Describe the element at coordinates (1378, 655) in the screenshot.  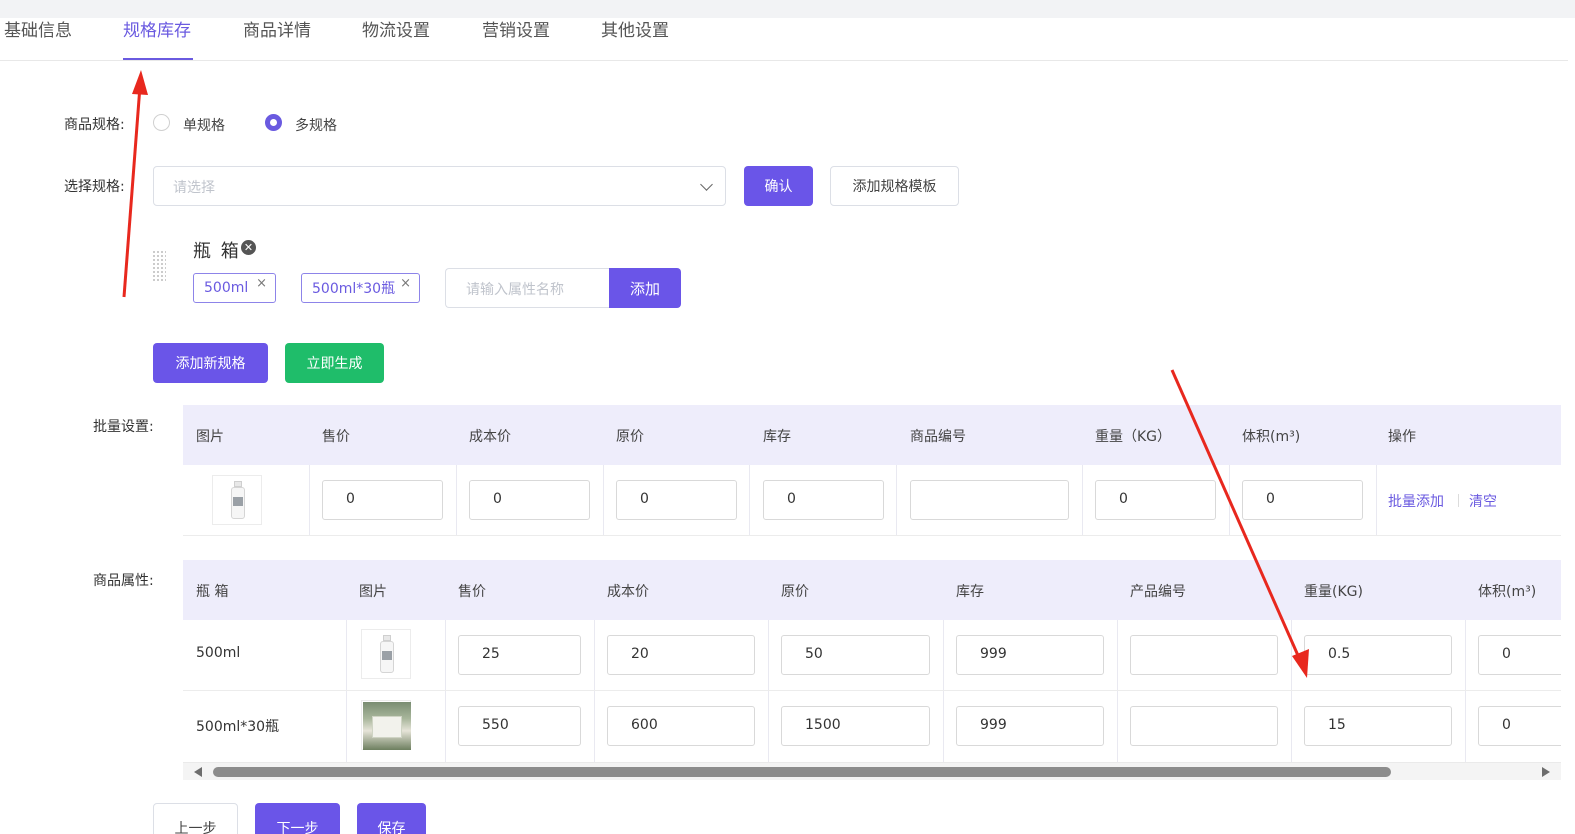
I see `weight-input: 0.5` at that location.